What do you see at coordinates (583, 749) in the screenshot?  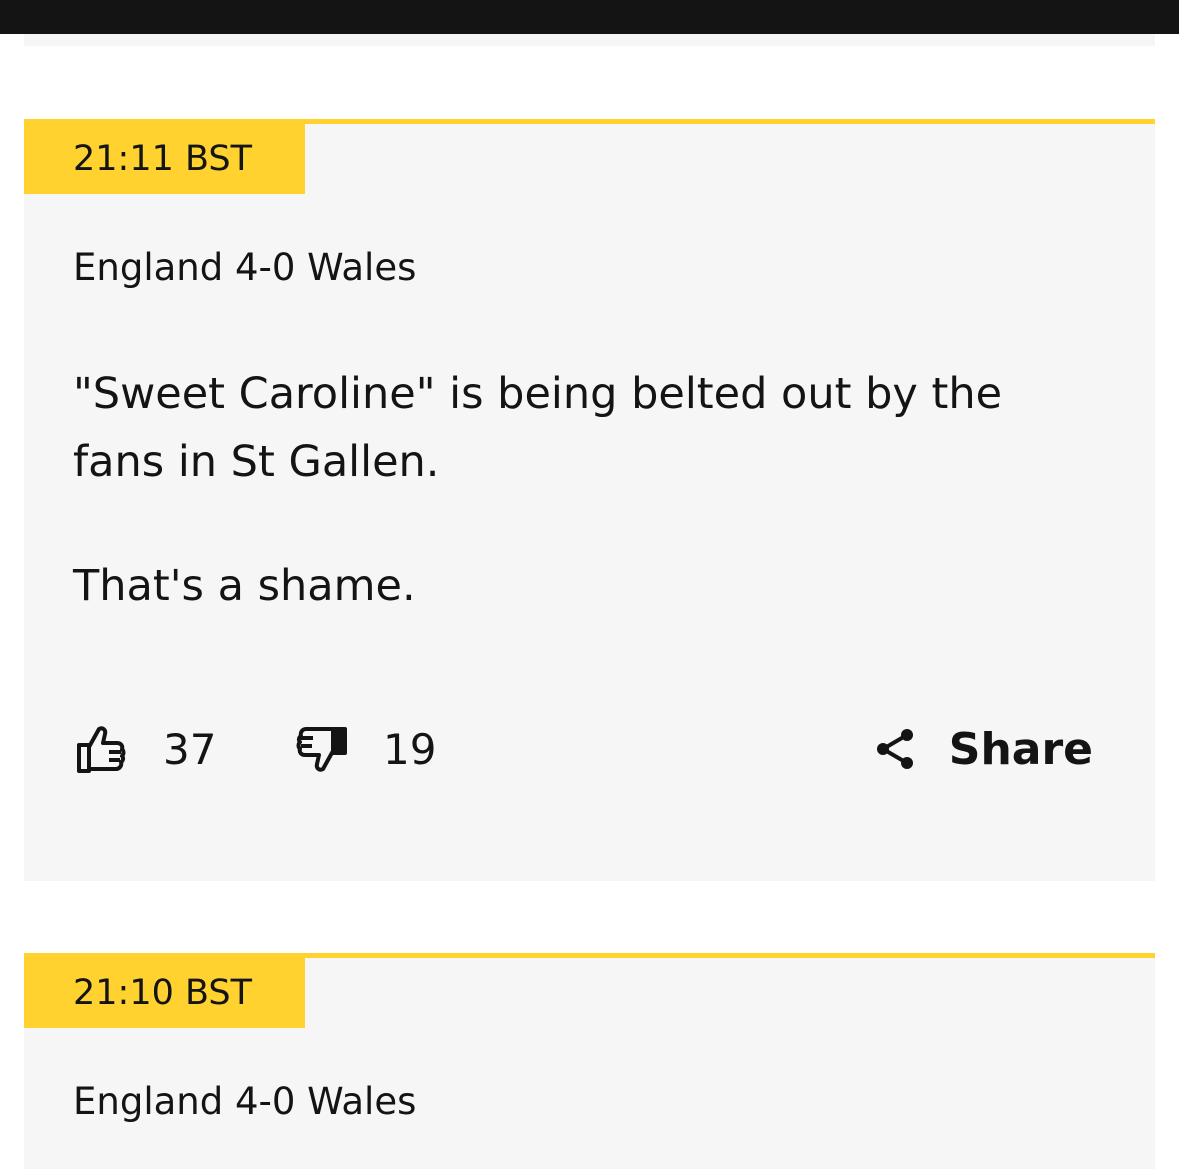 I see `post-actions: 37 19 Share` at bounding box center [583, 749].